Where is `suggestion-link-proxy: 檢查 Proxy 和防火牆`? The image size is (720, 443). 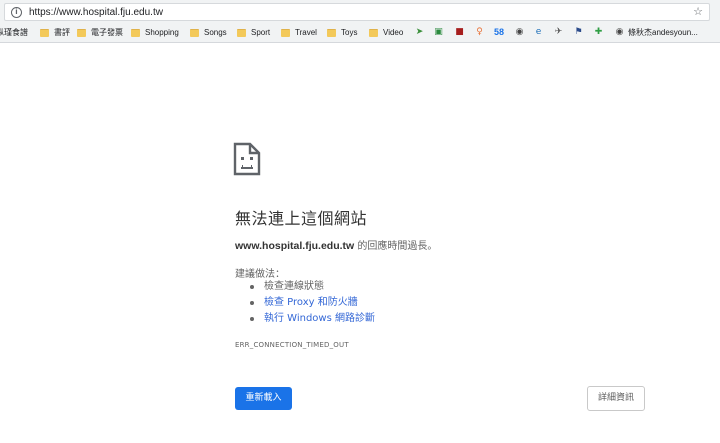
suggestion-link-proxy: 檢查 Proxy 和防火牆 is located at coordinates (312, 303).